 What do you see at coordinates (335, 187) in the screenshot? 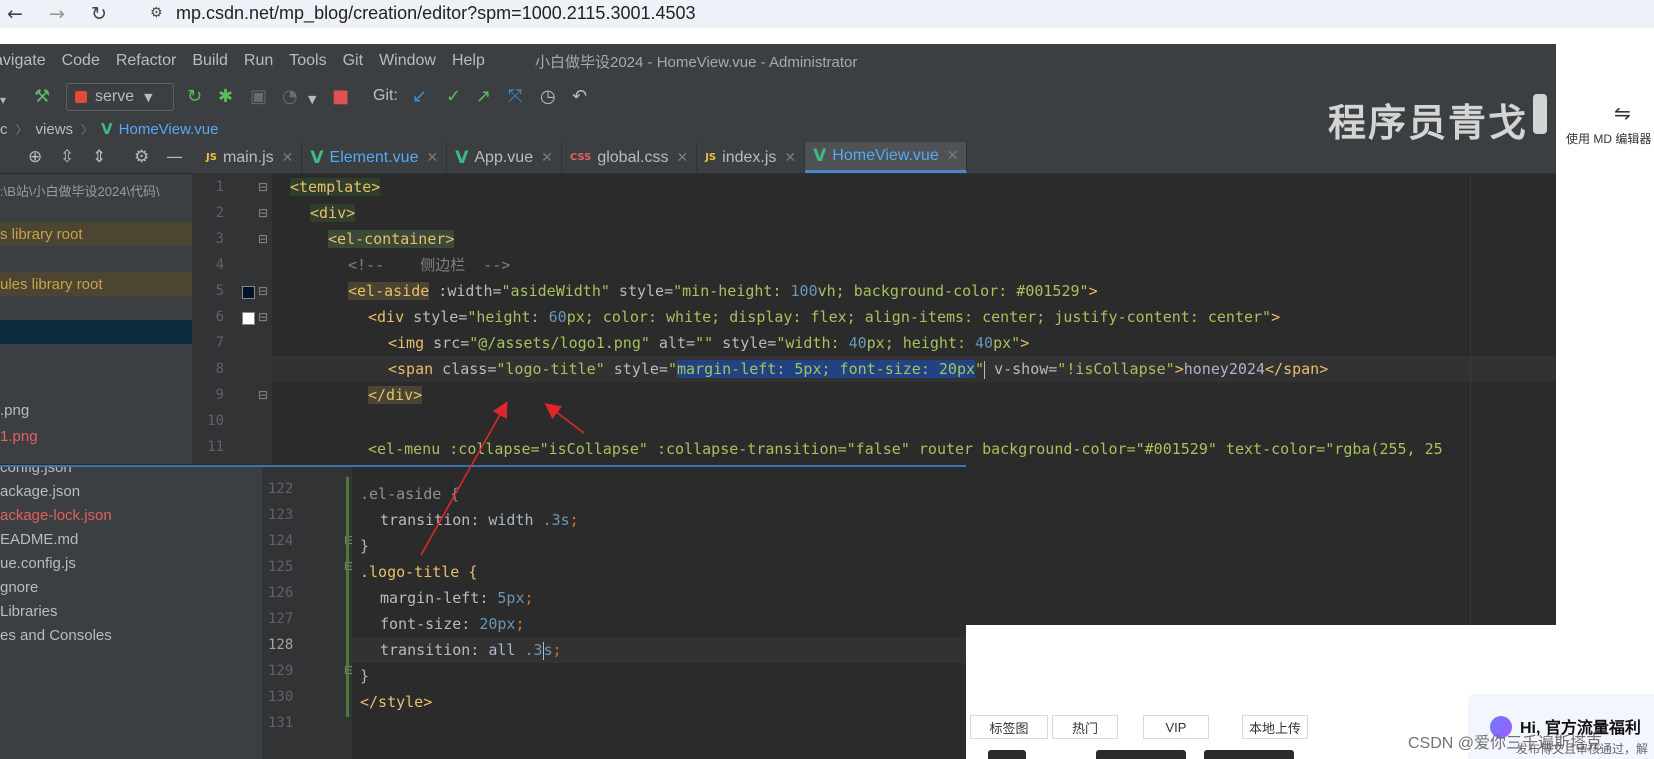
I see `code-token: <template>` at bounding box center [335, 187].